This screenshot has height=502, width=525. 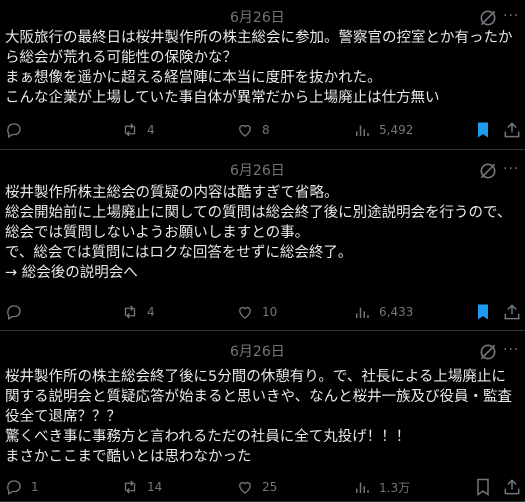 What do you see at coordinates (270, 487) in the screenshot?
I see `like-count: 25` at bounding box center [270, 487].